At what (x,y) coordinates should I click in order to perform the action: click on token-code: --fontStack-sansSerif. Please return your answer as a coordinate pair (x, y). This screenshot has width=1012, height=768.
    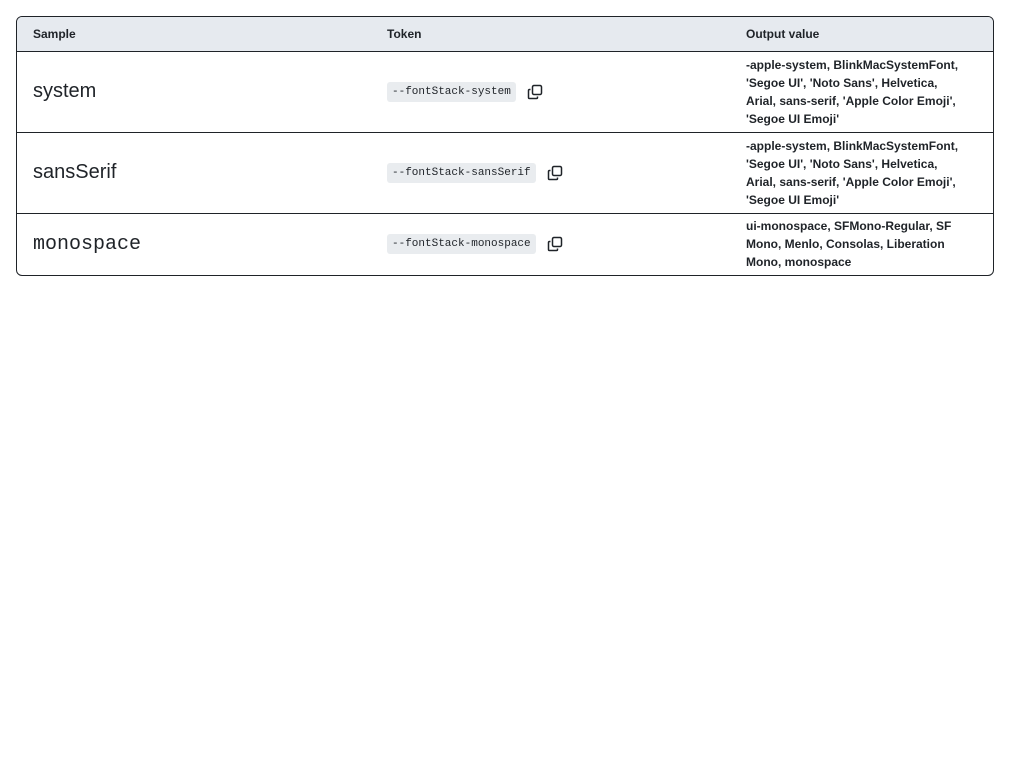
    Looking at the image, I should click on (461, 172).